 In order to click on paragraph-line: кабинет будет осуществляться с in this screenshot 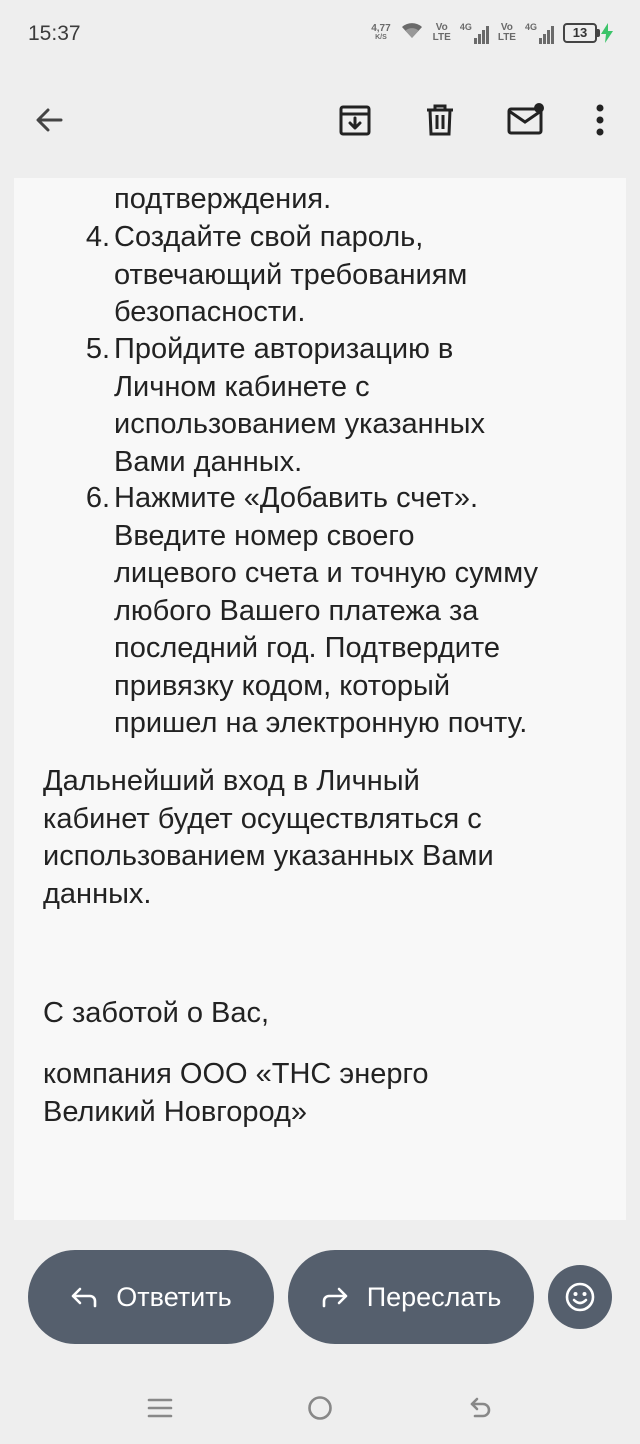, I will do `click(262, 818)`.